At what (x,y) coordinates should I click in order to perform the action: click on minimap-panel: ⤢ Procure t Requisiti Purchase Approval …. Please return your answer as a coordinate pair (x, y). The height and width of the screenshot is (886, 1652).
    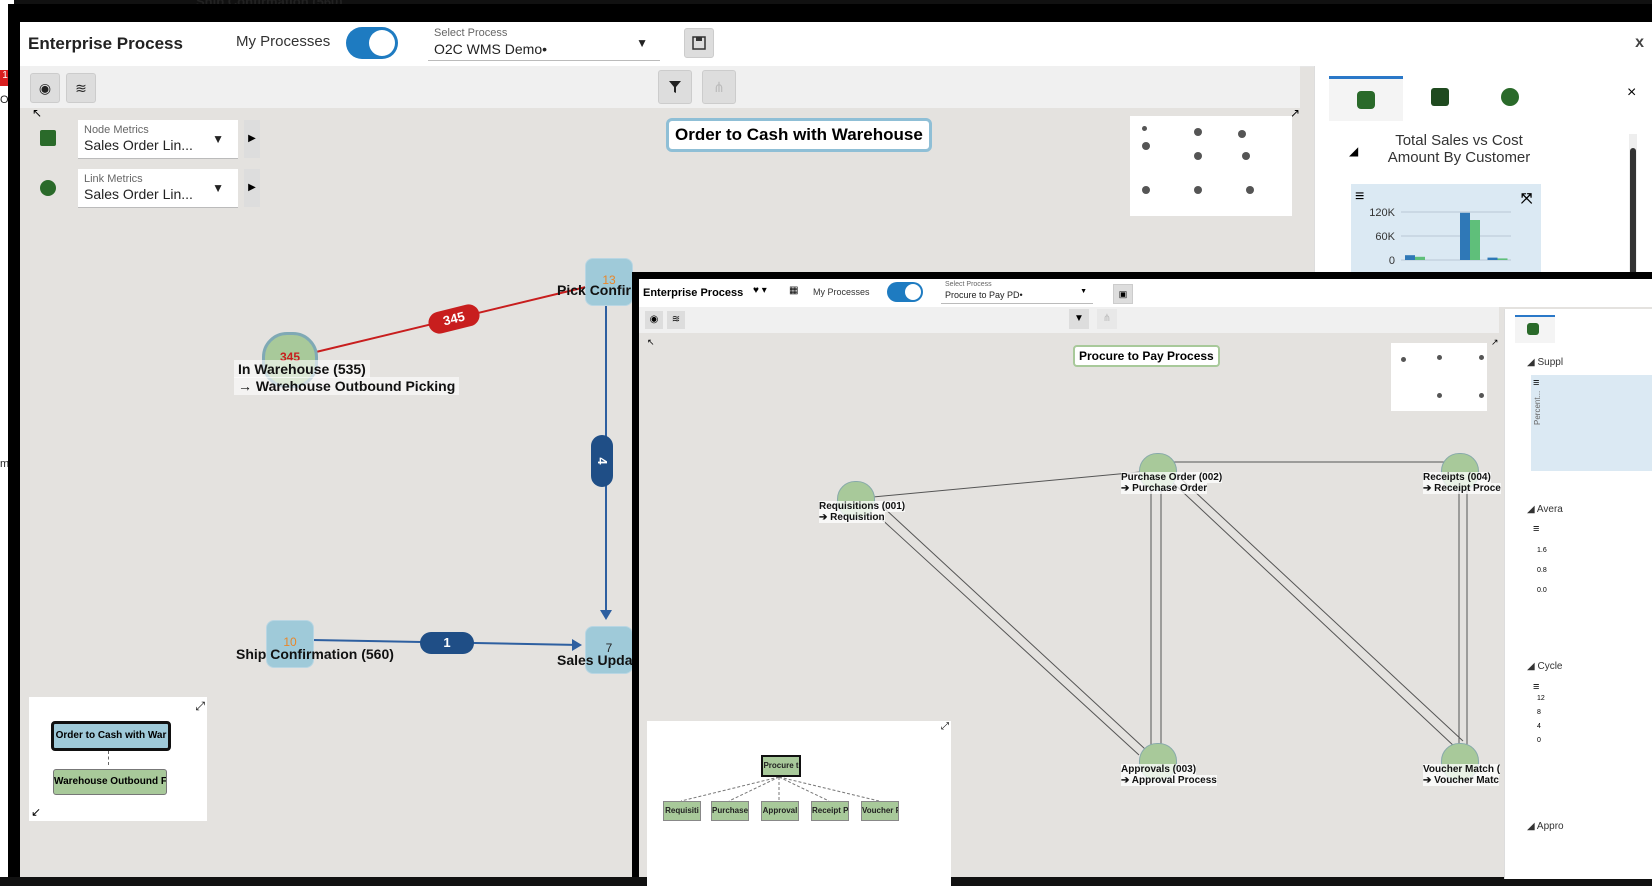
    Looking at the image, I should click on (799, 803).